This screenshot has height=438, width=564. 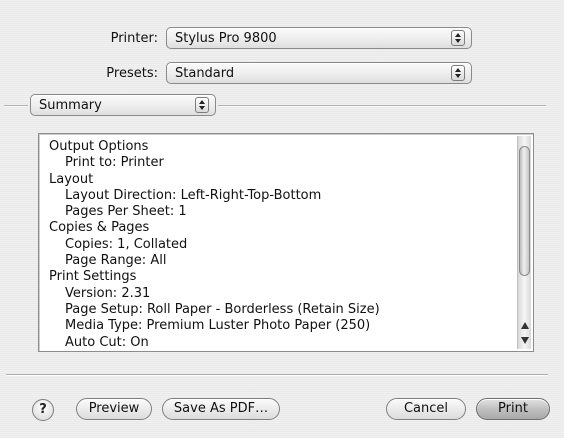 What do you see at coordinates (107, 341) in the screenshot?
I see `summary-detail-line: Auto Cut: On` at bounding box center [107, 341].